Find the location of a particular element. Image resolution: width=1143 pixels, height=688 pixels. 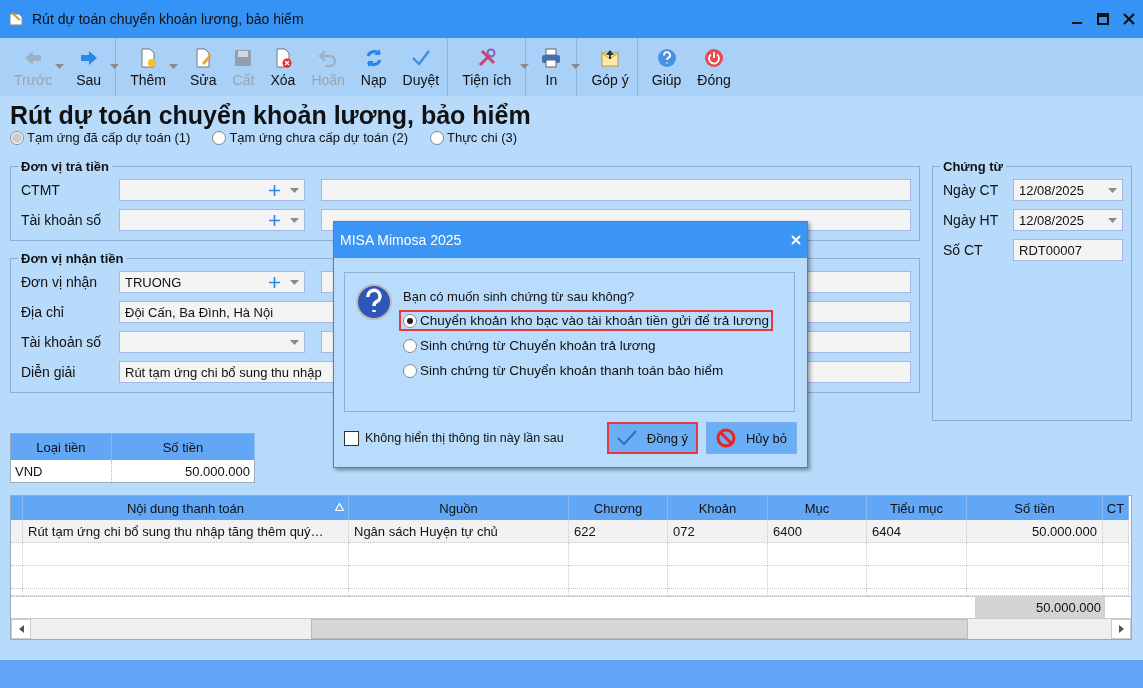

ok-button: Đồng ý is located at coordinates (652, 438).